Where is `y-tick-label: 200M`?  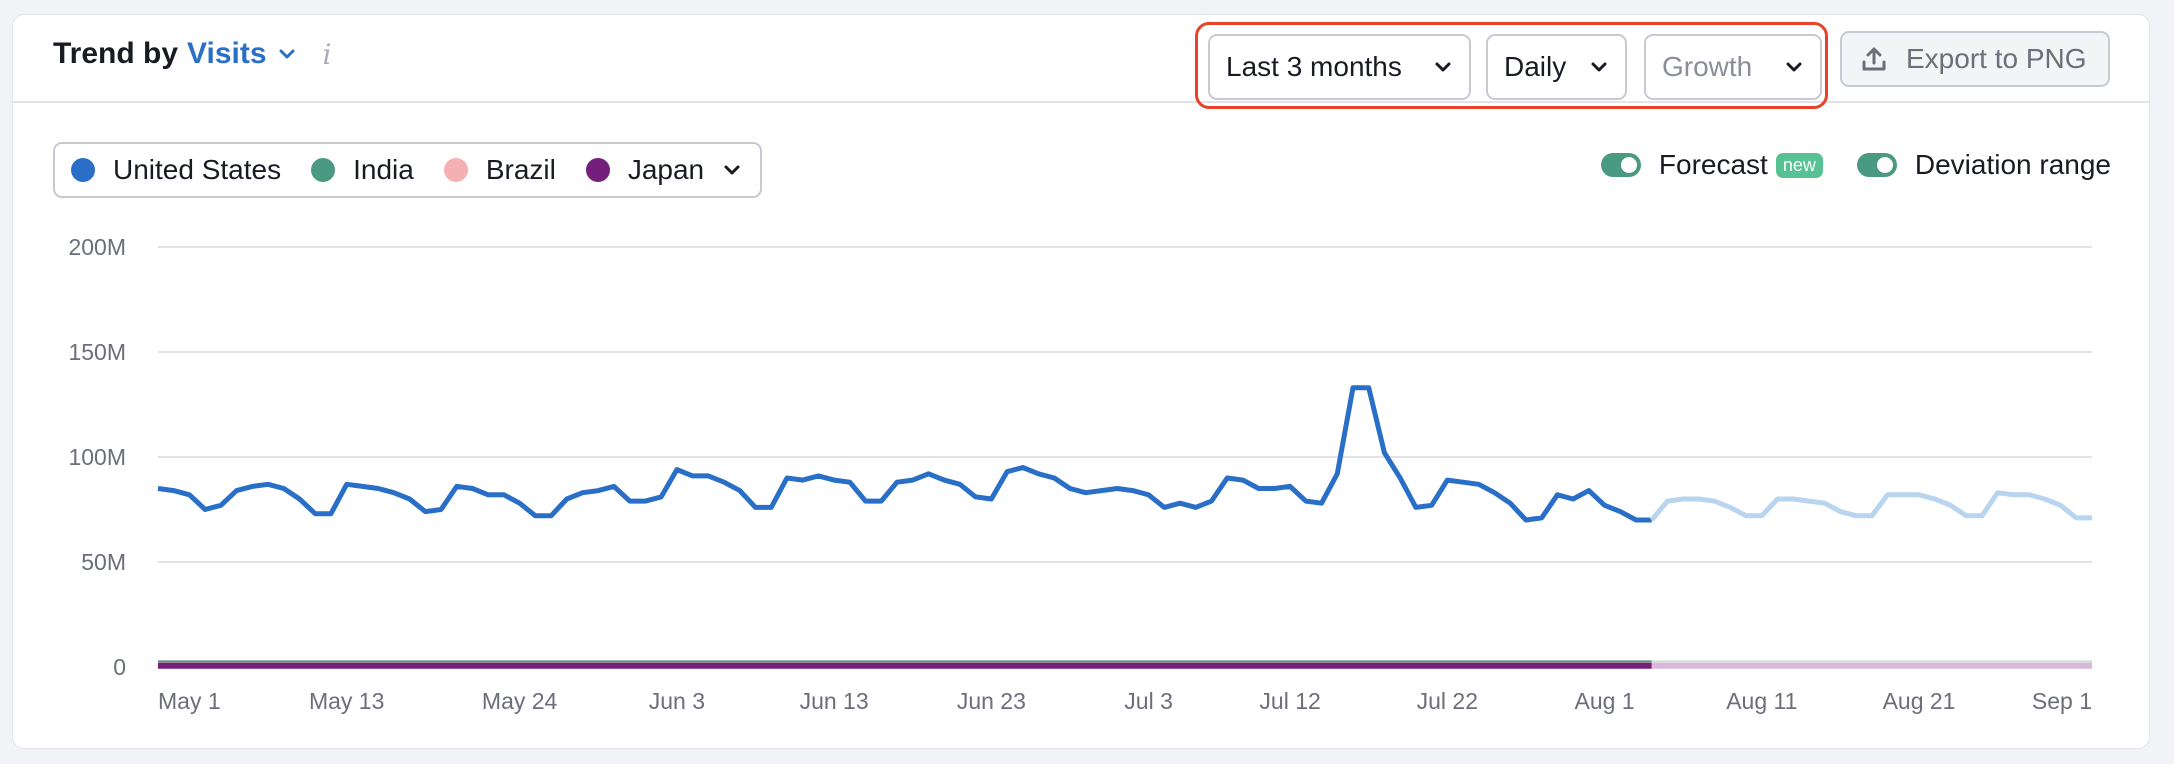
y-tick-label: 200M is located at coordinates (97, 247).